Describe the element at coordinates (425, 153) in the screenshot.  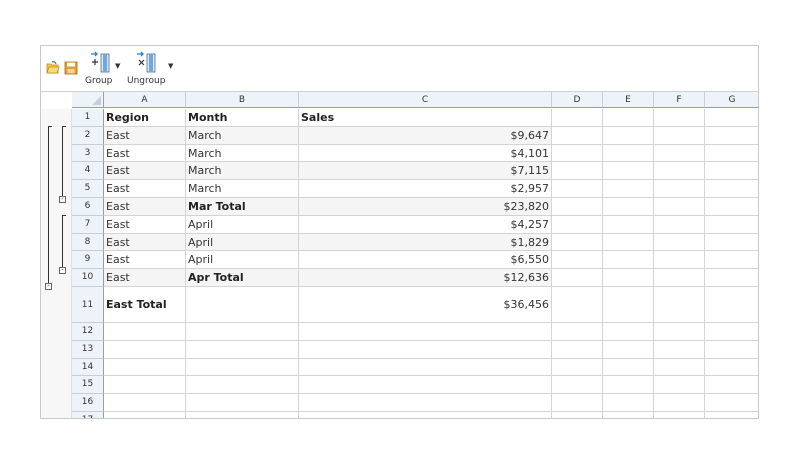
I see `cell-c3: $4,101` at that location.